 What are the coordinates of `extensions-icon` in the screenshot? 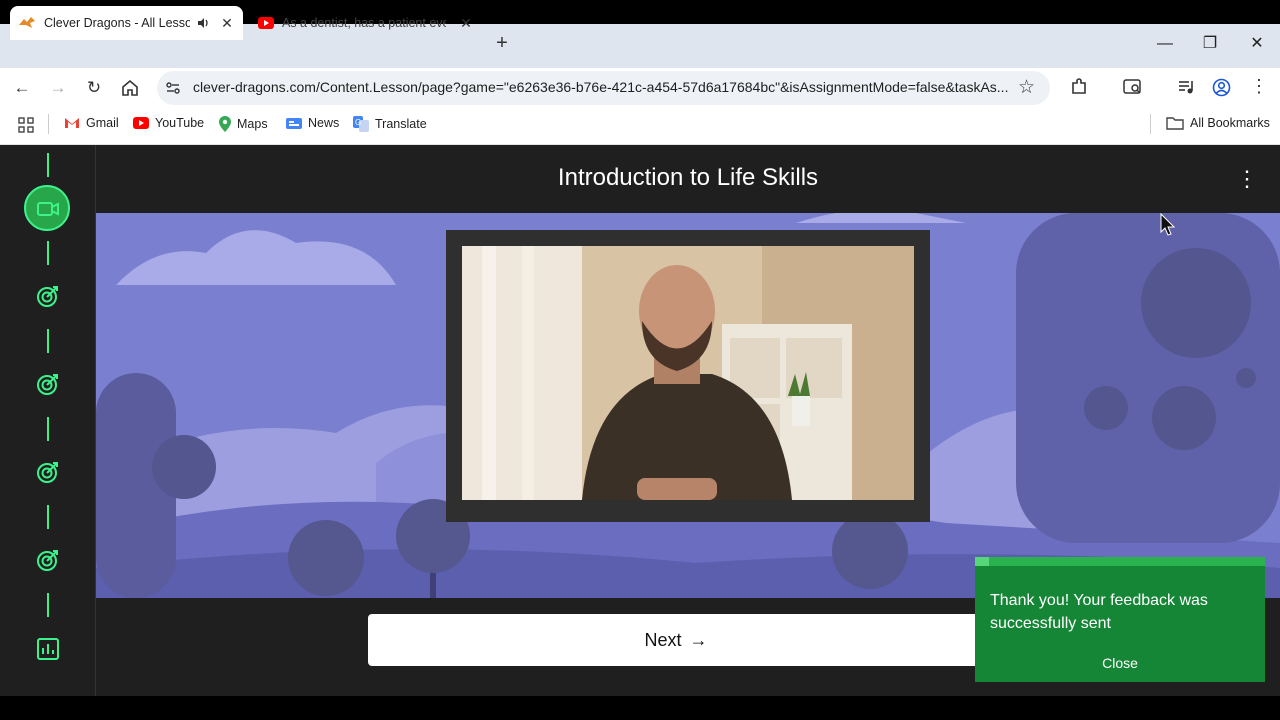 It's located at (1079, 87).